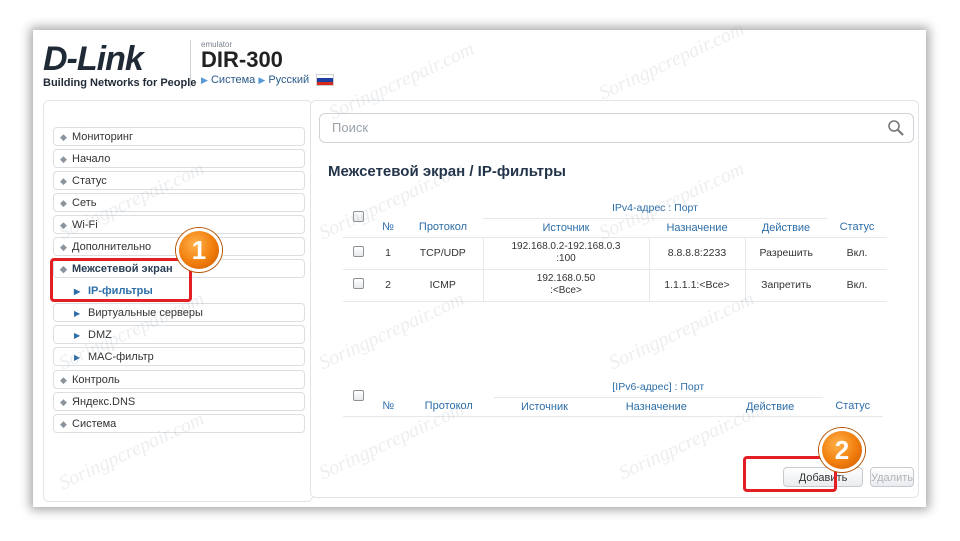  Describe the element at coordinates (892, 477) in the screenshot. I see `delete-button: Удалить` at that location.